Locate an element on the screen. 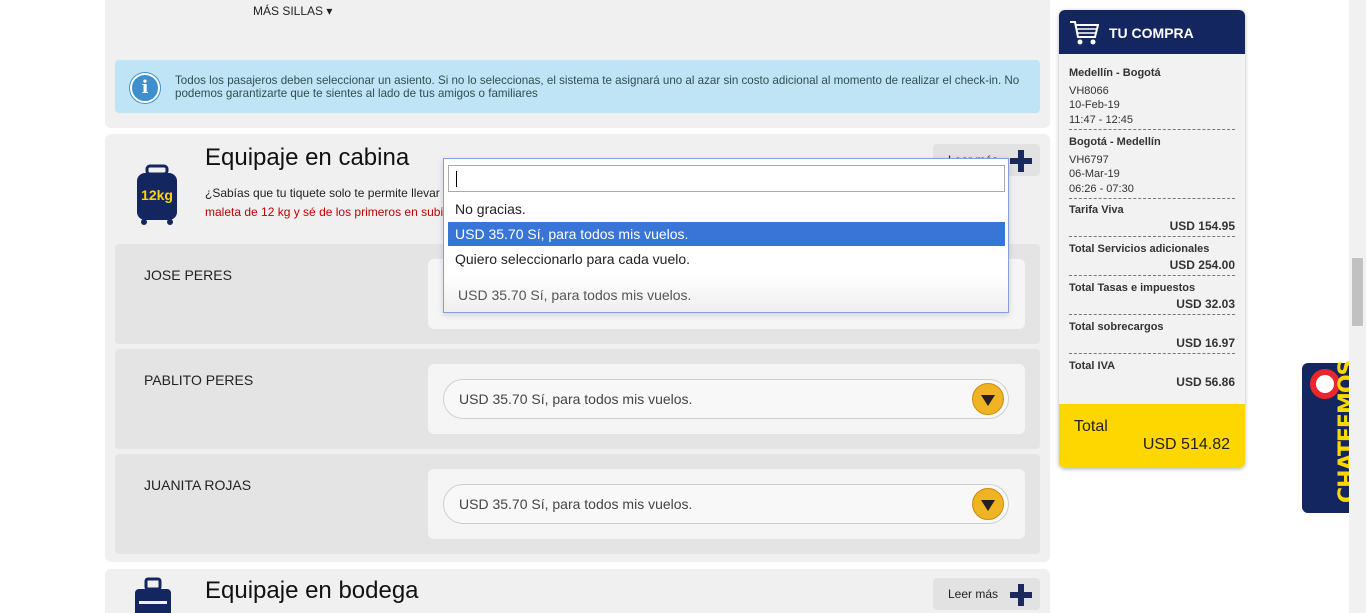 The image size is (1366, 613). bodega-read-more-button: Leer más is located at coordinates (986, 594).